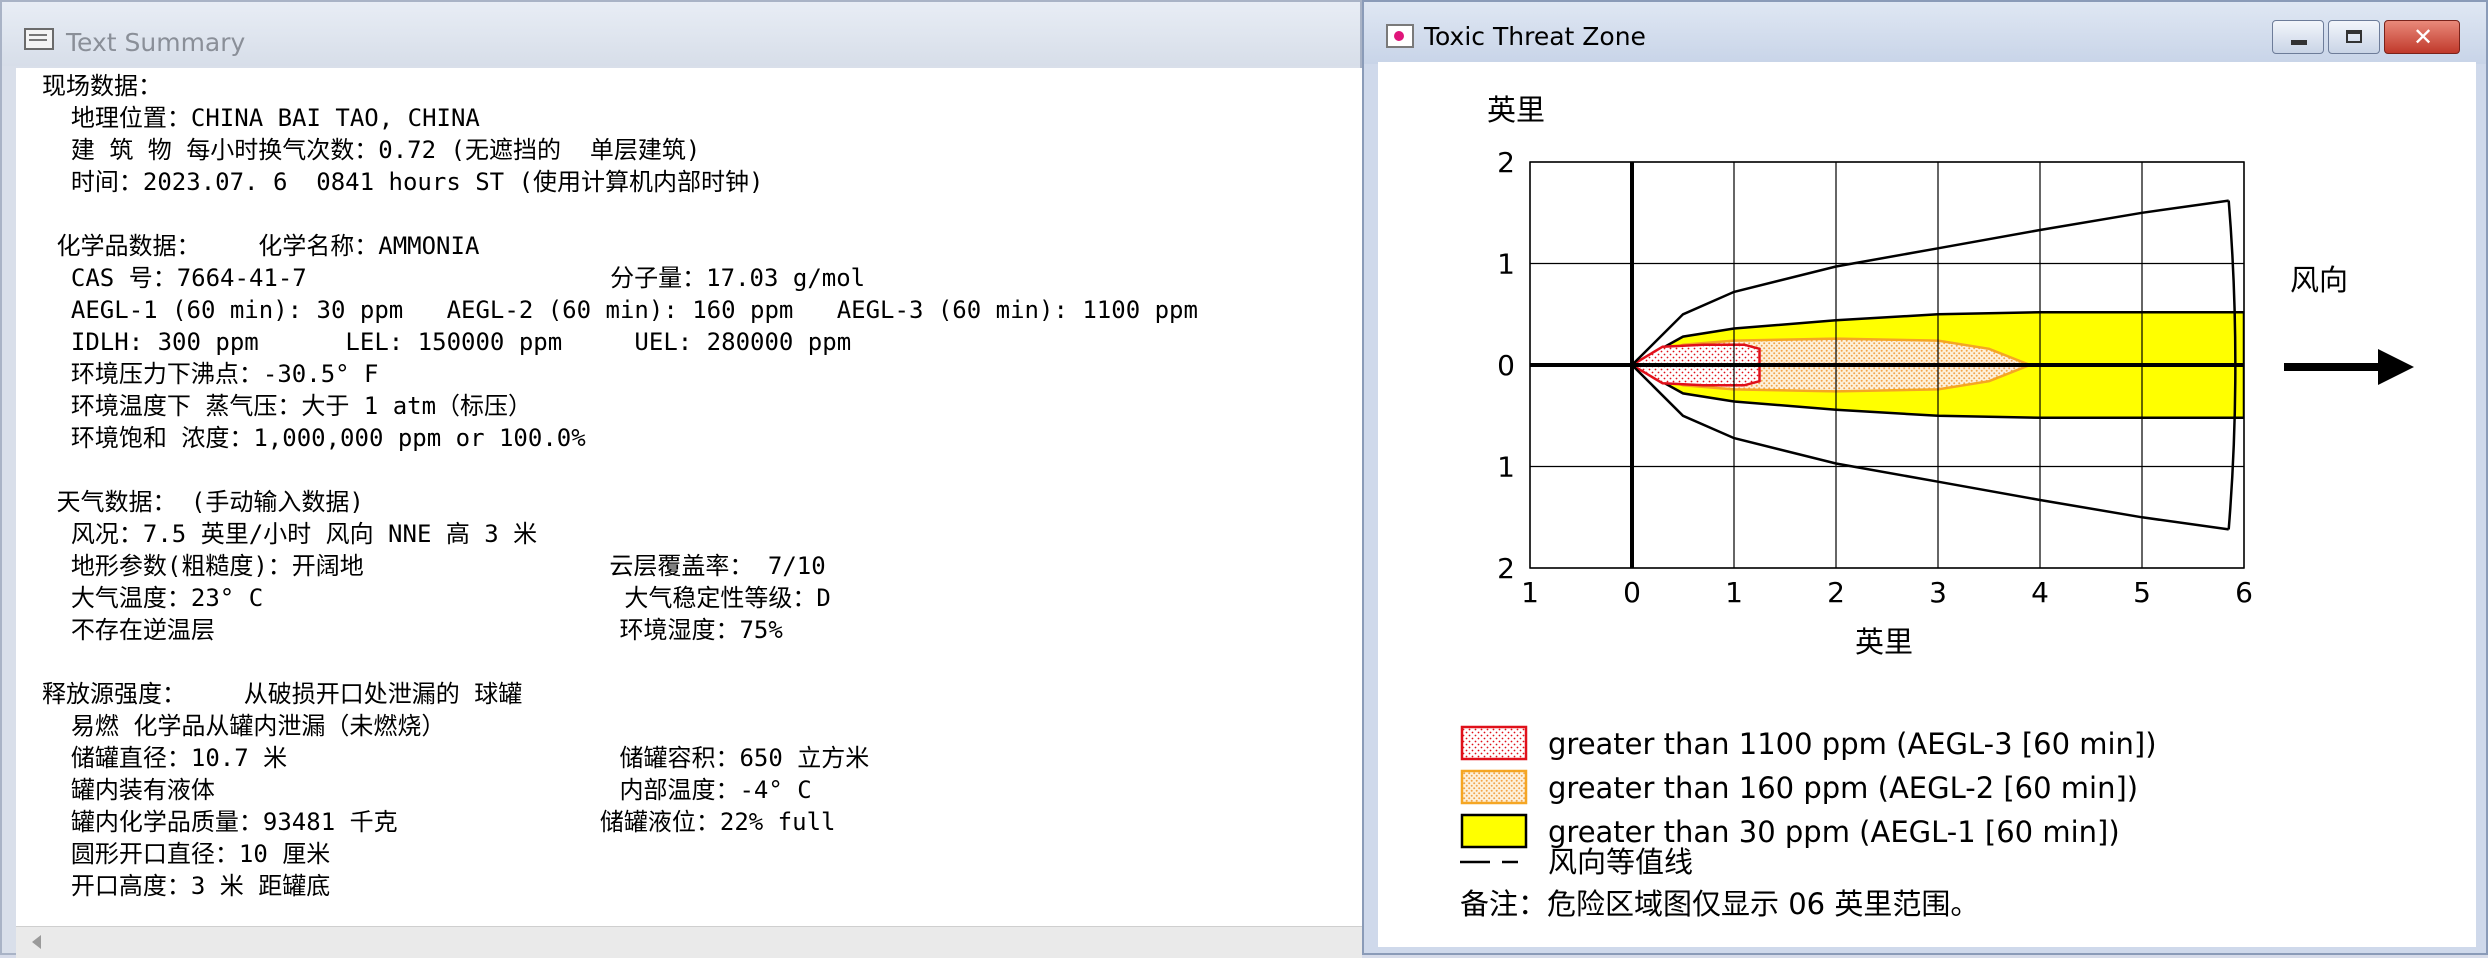 The image size is (2488, 958). Describe the element at coordinates (1535, 36) in the screenshot. I see `threat-zone-title: Toxic Threat Zone` at that location.